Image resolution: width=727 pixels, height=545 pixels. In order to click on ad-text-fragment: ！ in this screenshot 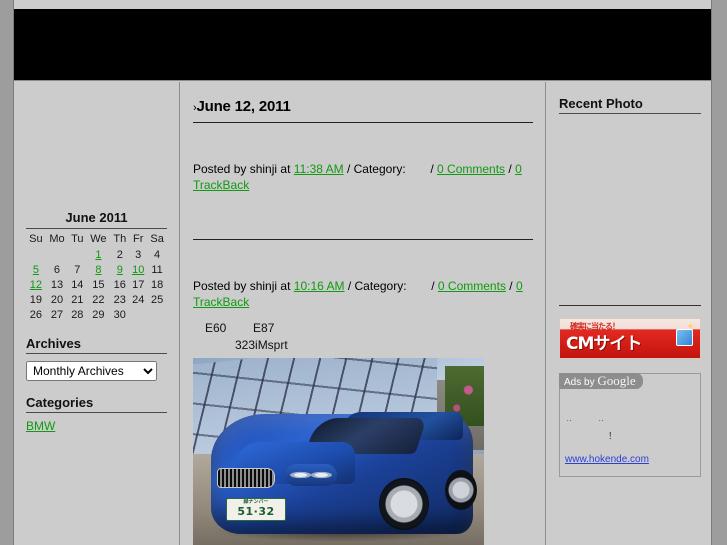, I will do `click(609, 436)`.